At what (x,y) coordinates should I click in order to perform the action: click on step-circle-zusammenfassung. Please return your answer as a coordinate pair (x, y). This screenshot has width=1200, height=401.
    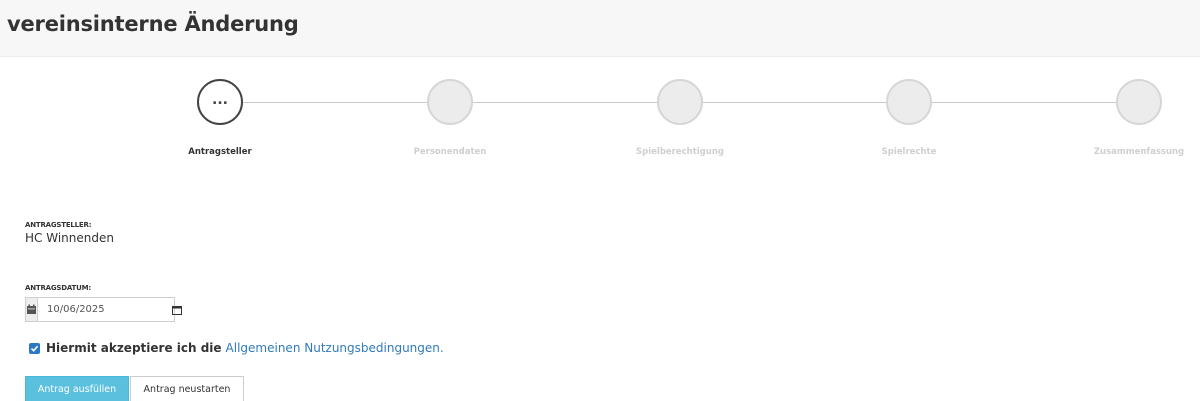
    Looking at the image, I should click on (1139, 102).